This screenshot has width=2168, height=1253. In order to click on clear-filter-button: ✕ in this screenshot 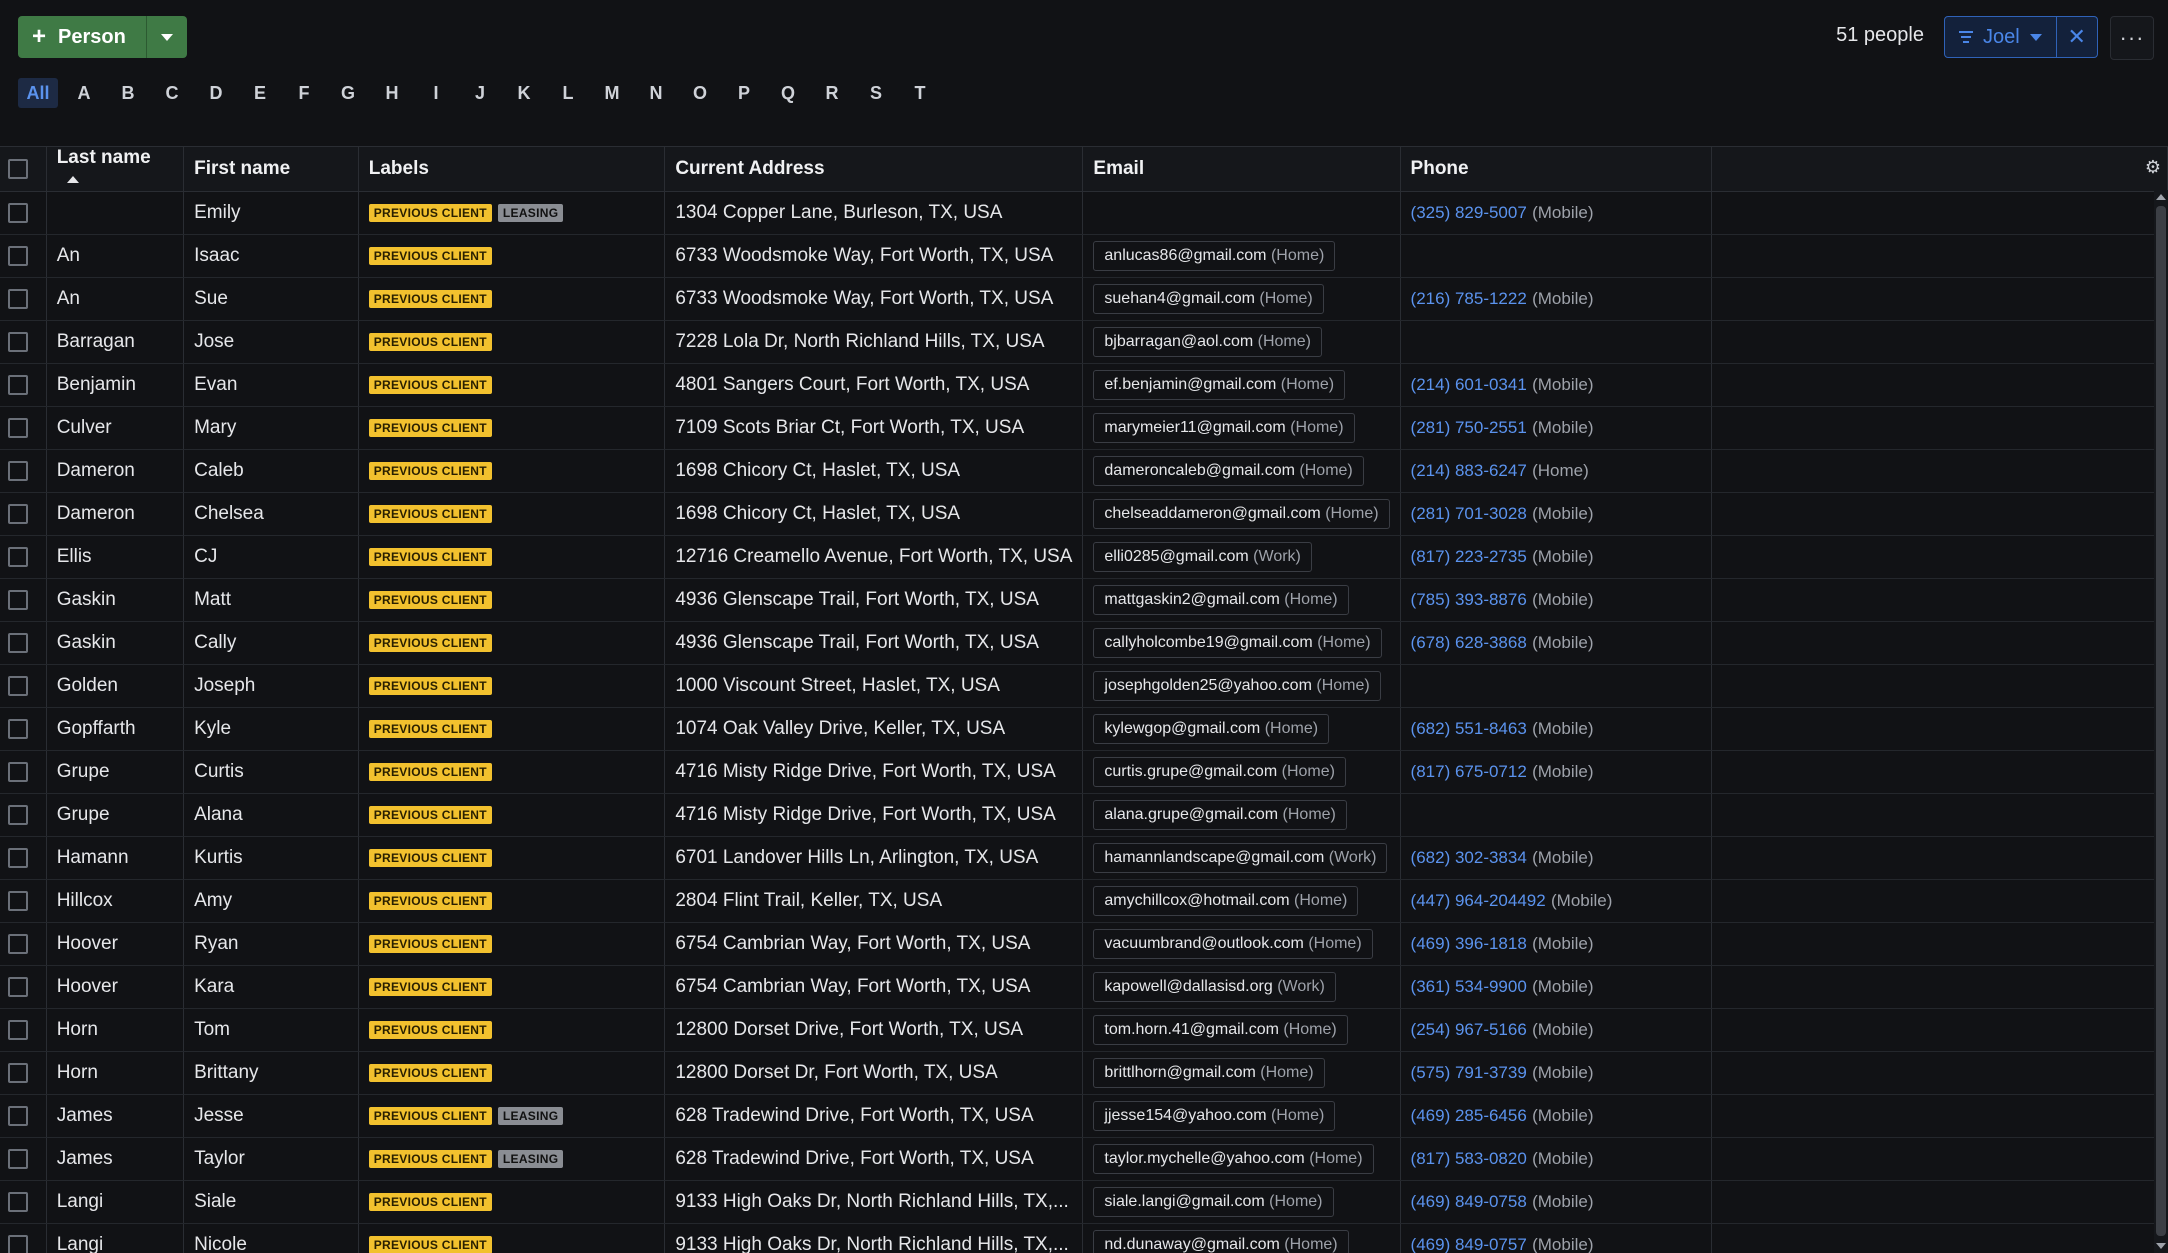, I will do `click(2077, 37)`.